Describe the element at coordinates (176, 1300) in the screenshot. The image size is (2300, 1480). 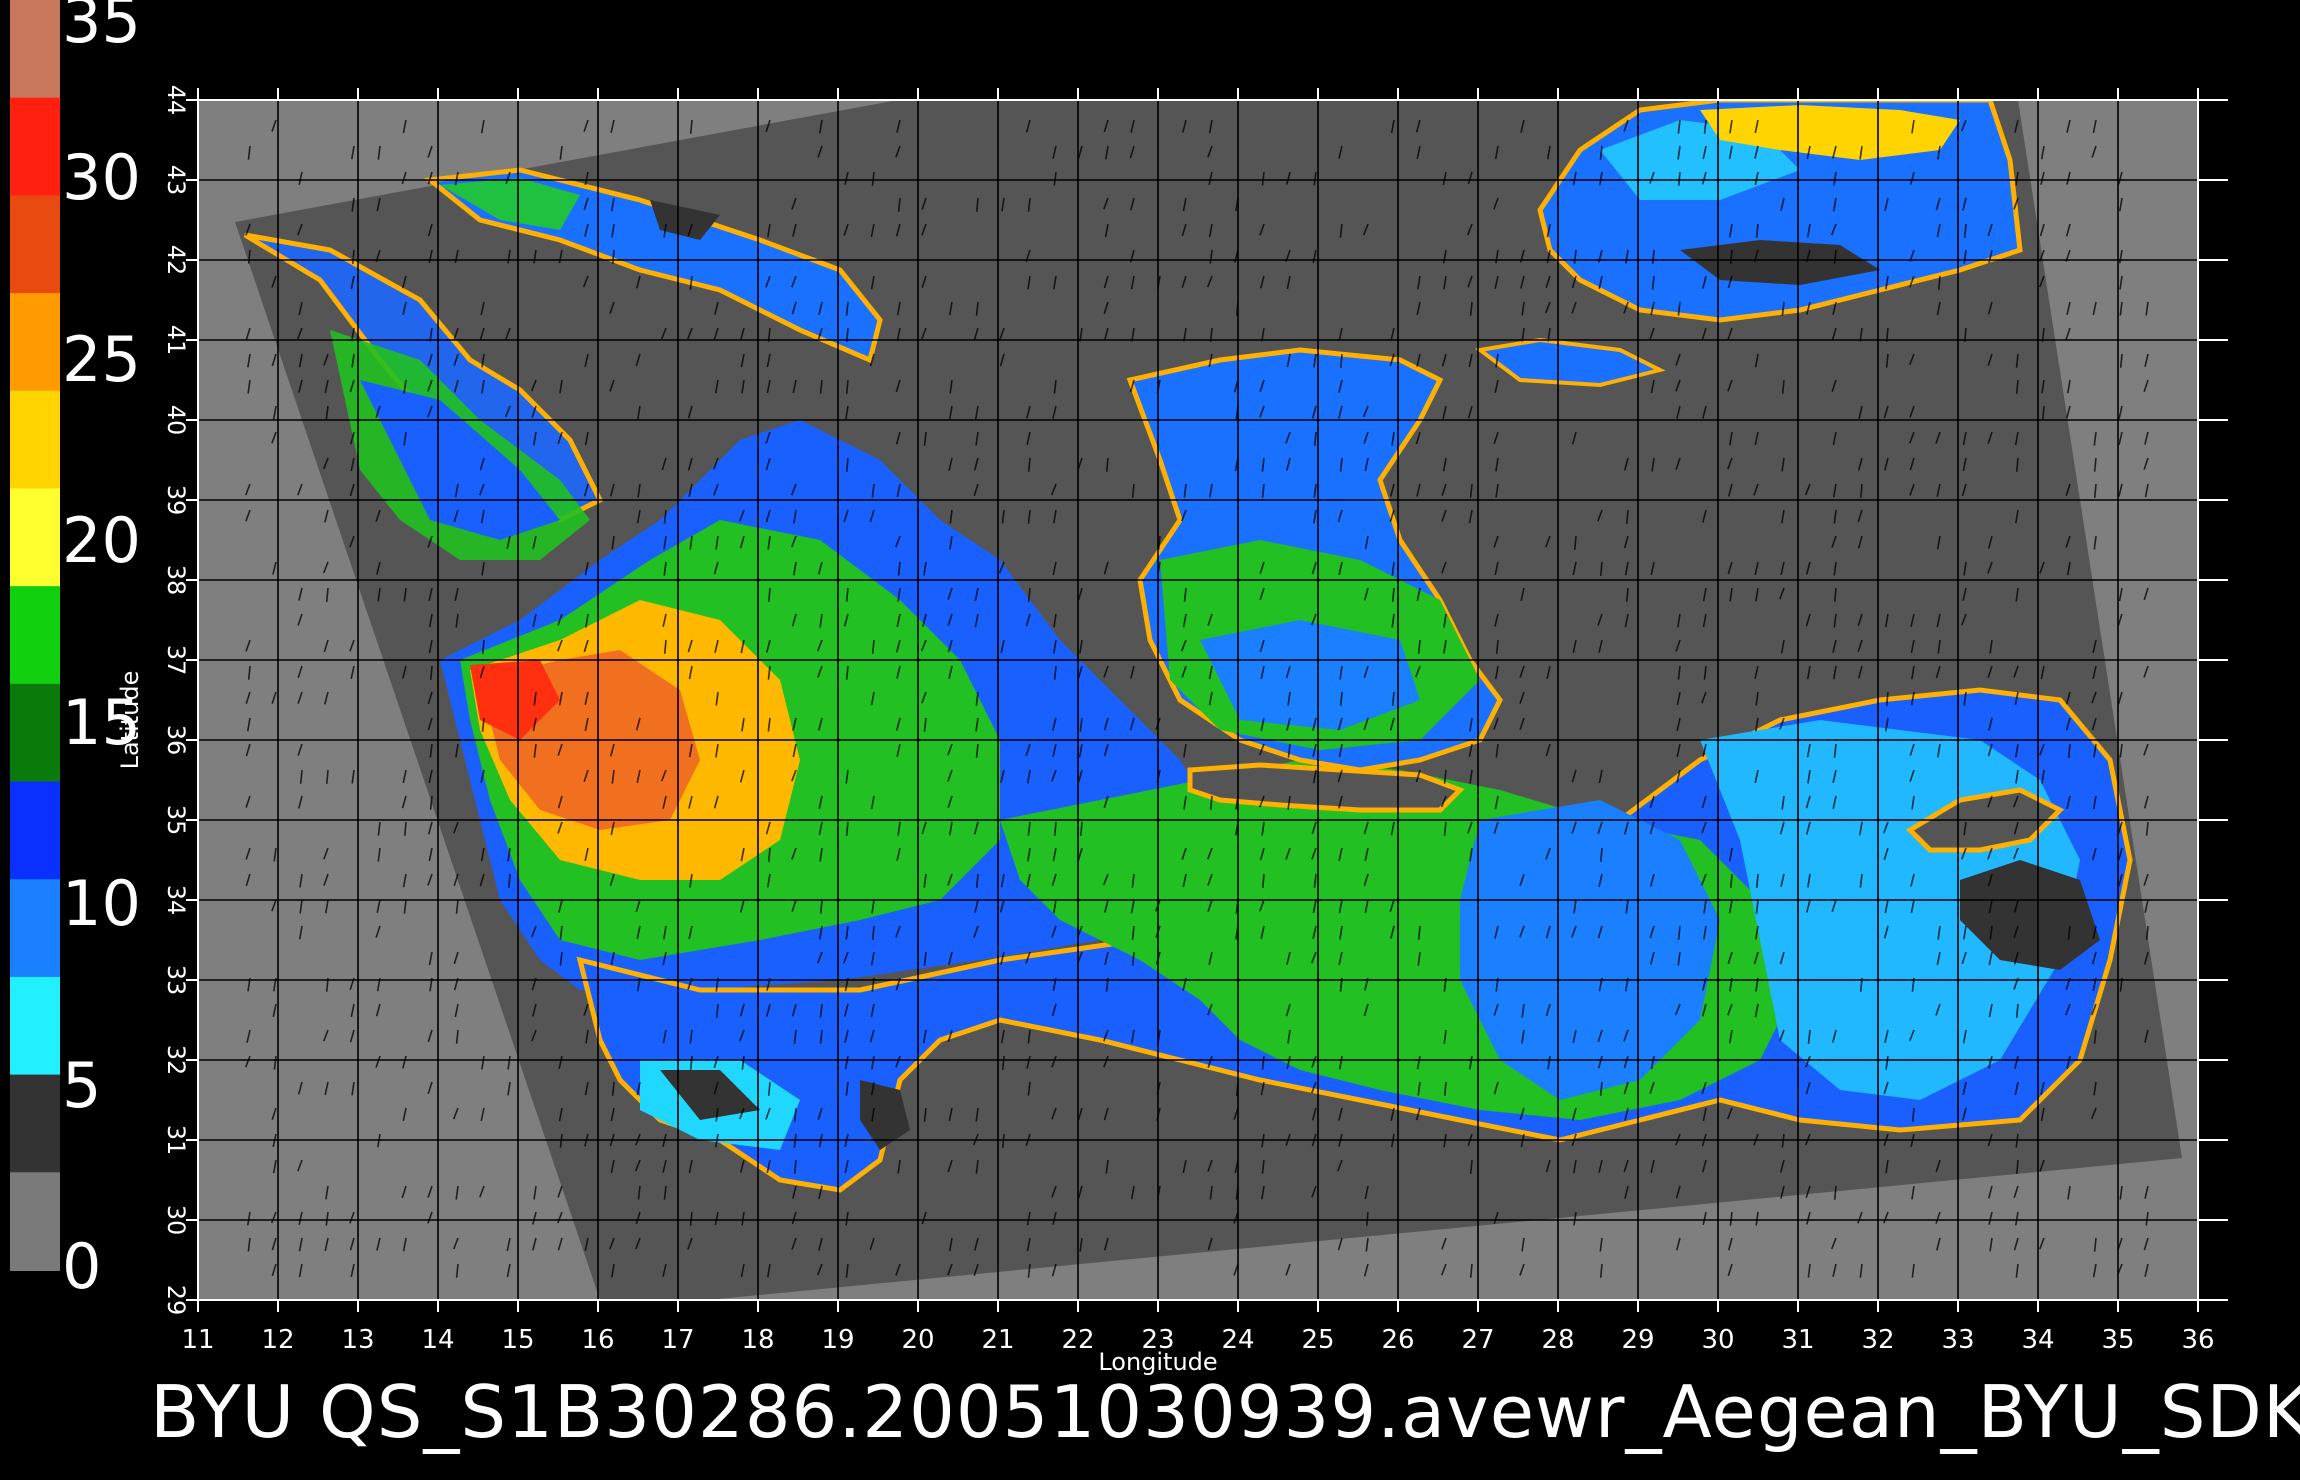
I see `y-tick-label: 29` at that location.